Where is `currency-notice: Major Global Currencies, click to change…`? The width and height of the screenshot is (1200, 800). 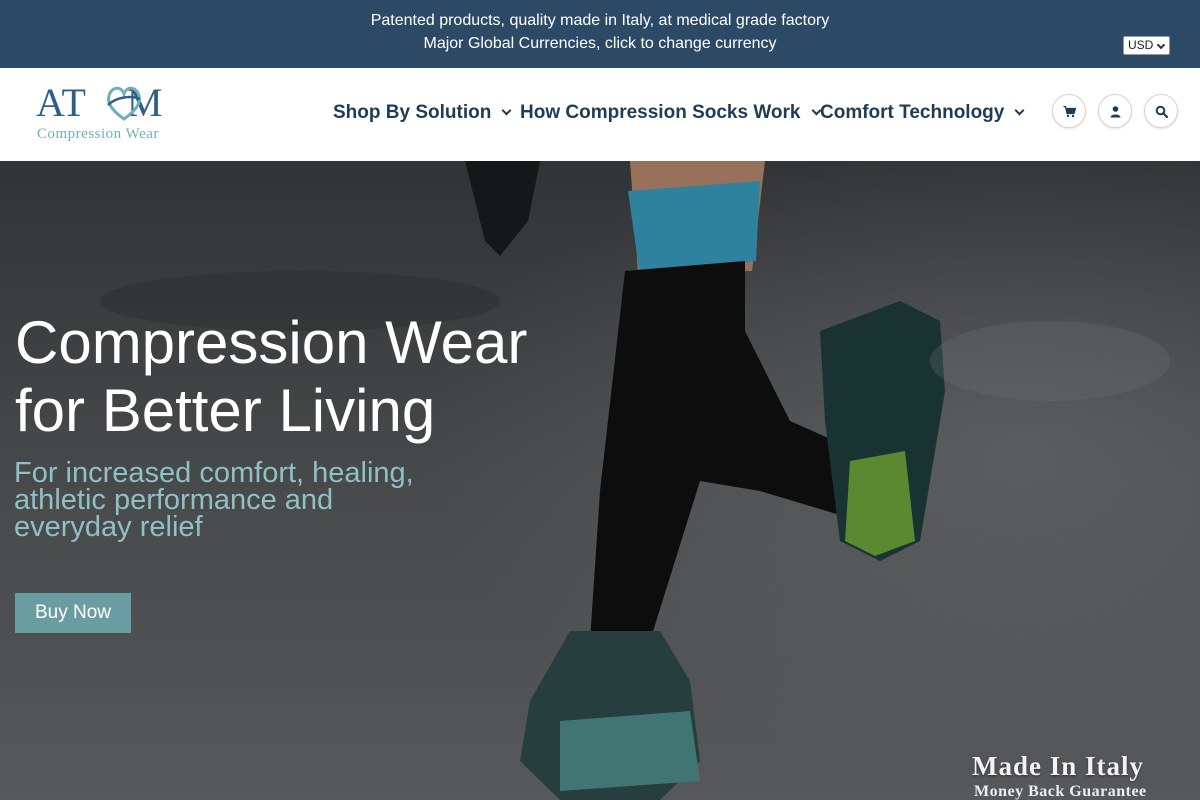 currency-notice: Major Global Currencies, click to change… is located at coordinates (600, 44).